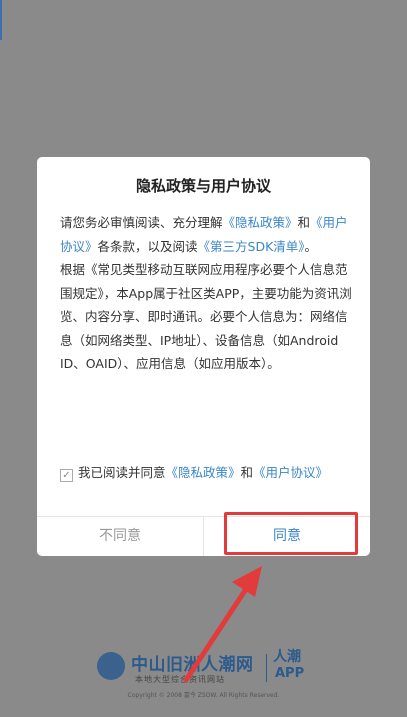 This screenshot has height=717, width=407. What do you see at coordinates (222, 624) in the screenshot?
I see `red-arrow-icon` at bounding box center [222, 624].